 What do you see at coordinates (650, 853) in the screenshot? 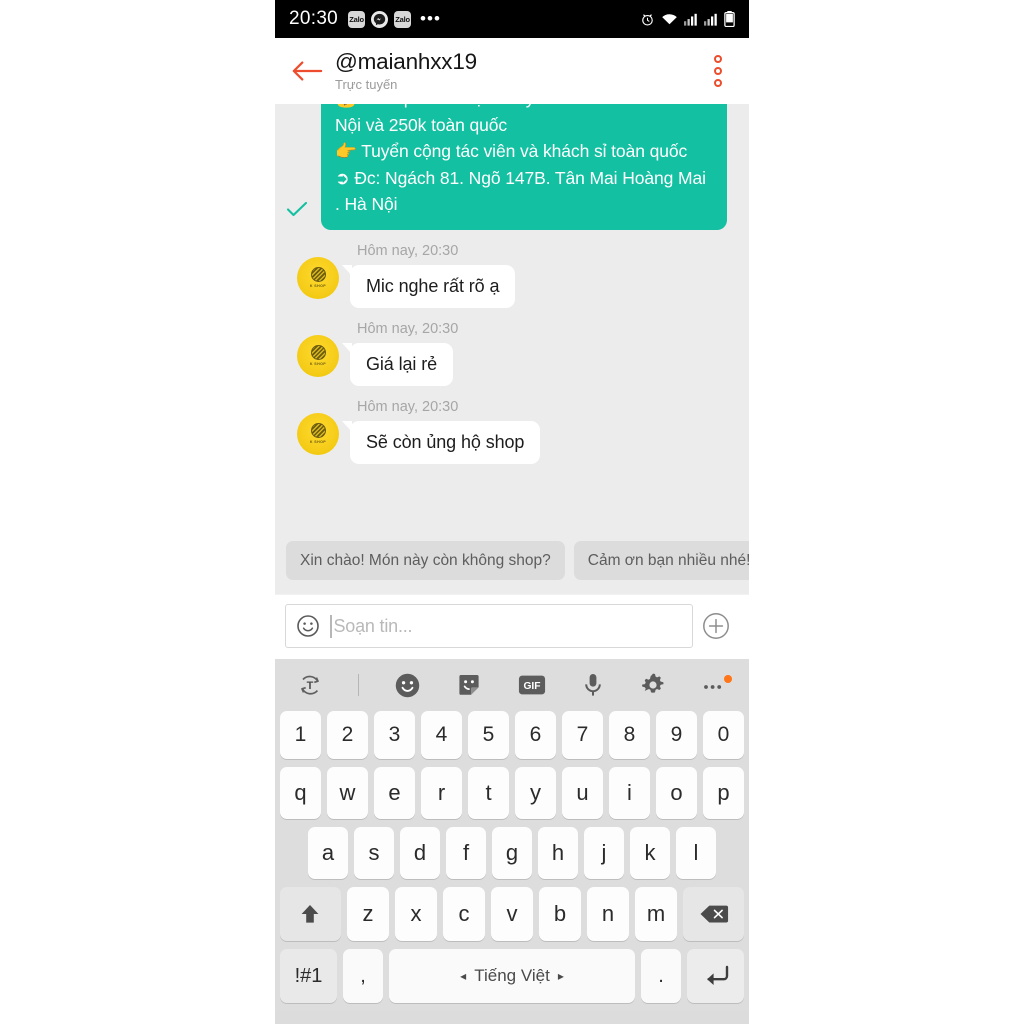
I see `key-k: k` at bounding box center [650, 853].